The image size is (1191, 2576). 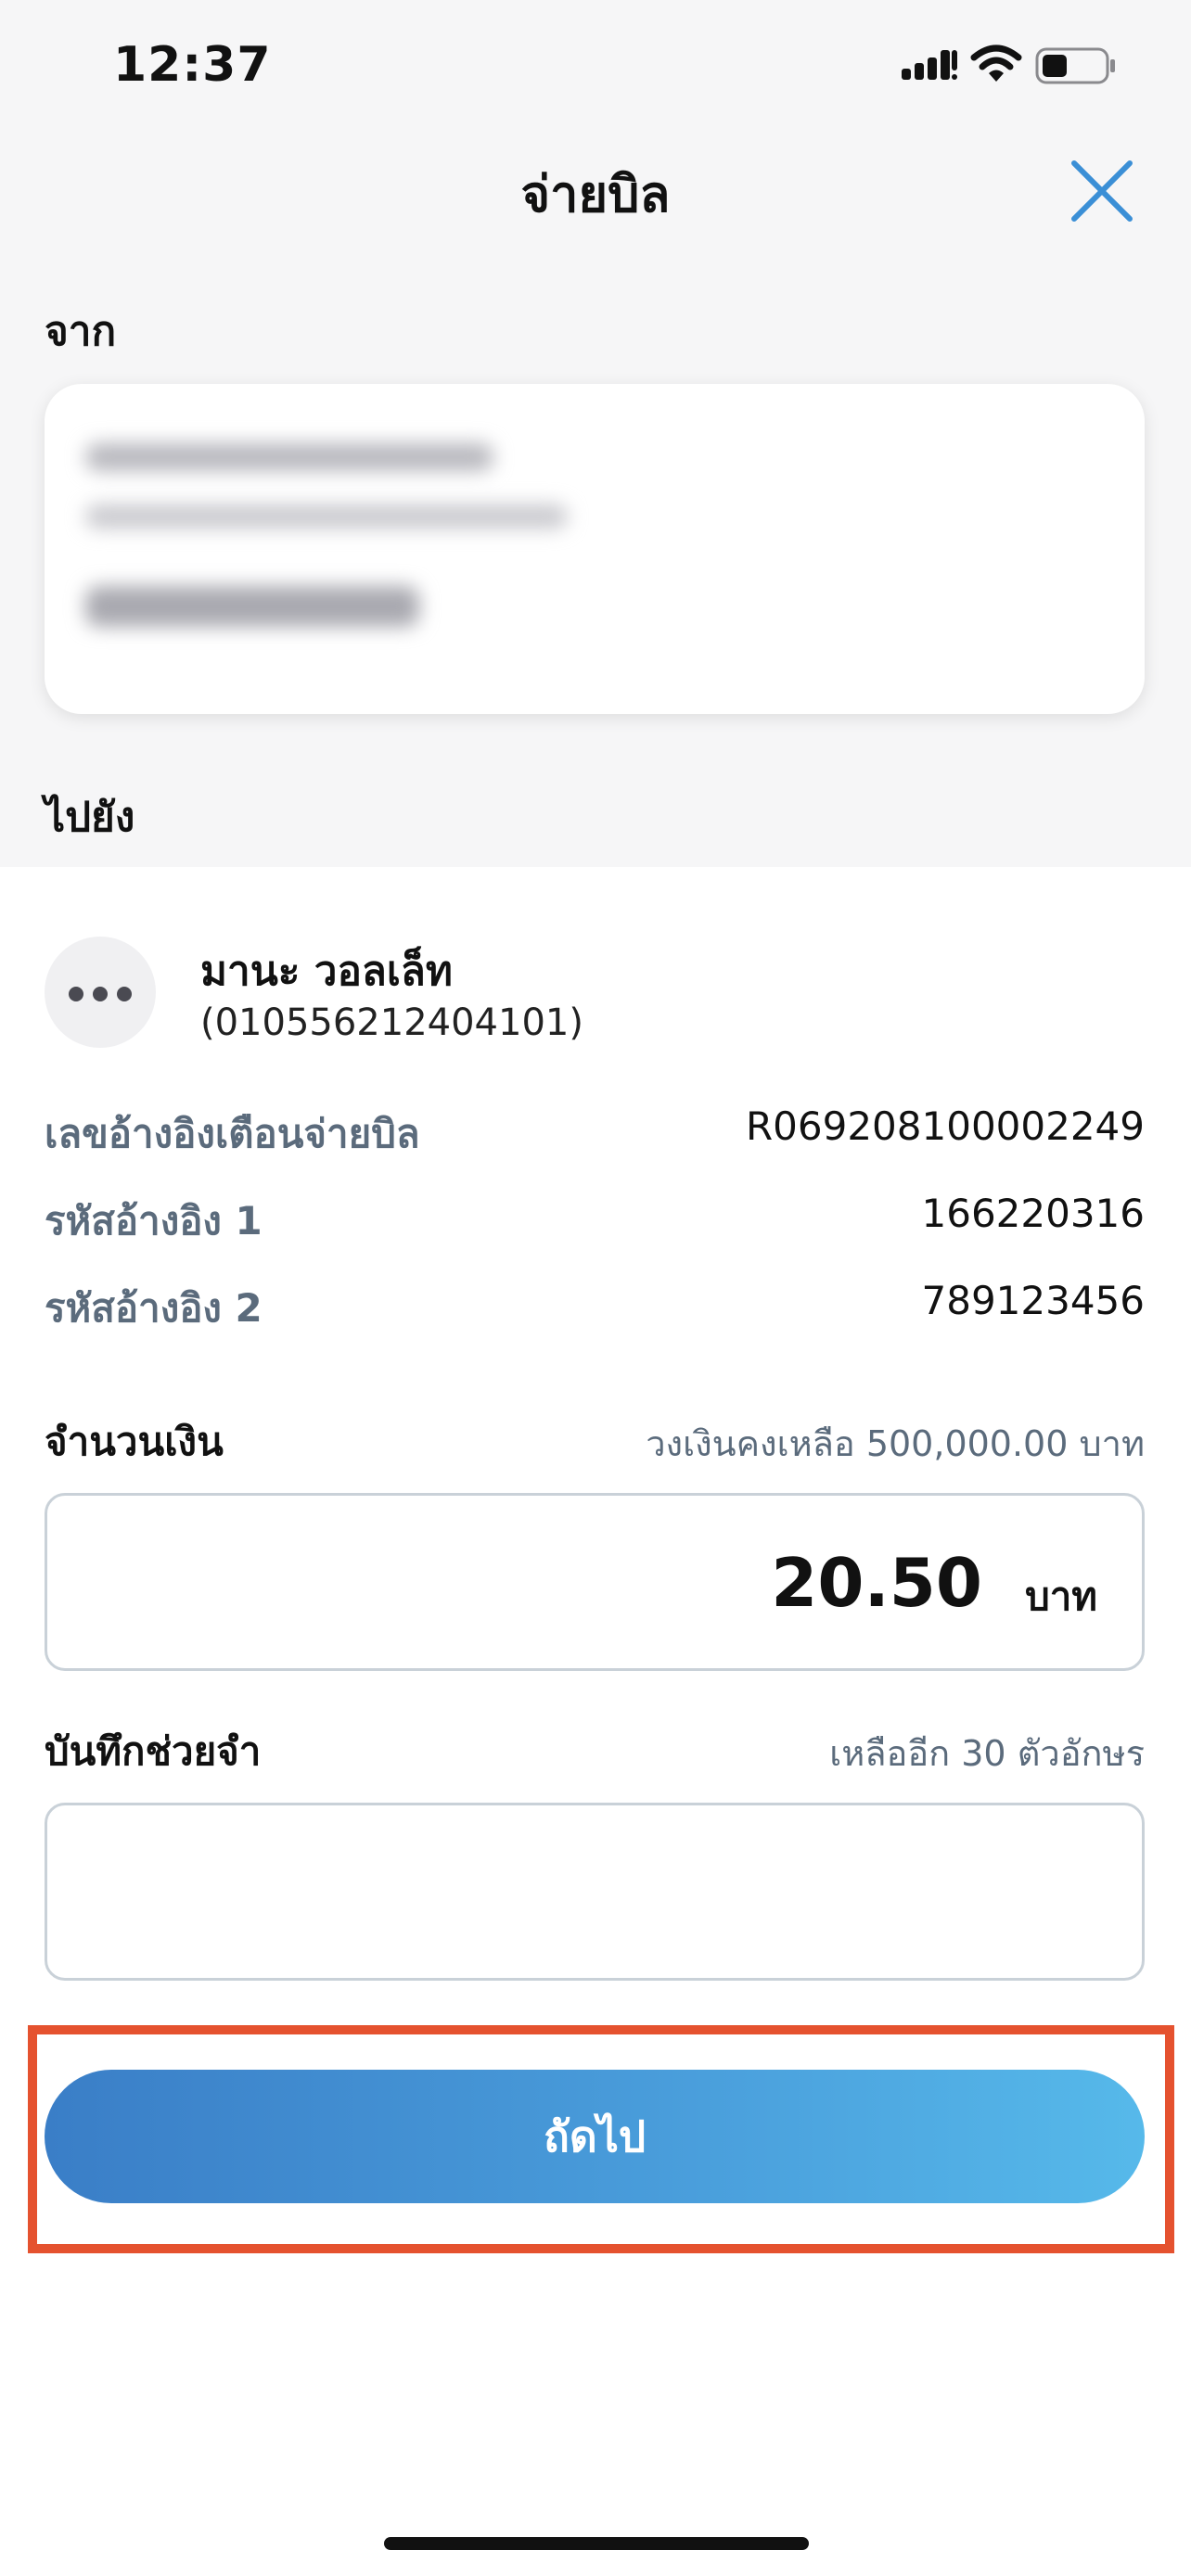 I want to click on blurred-account-number, so click(x=326, y=516).